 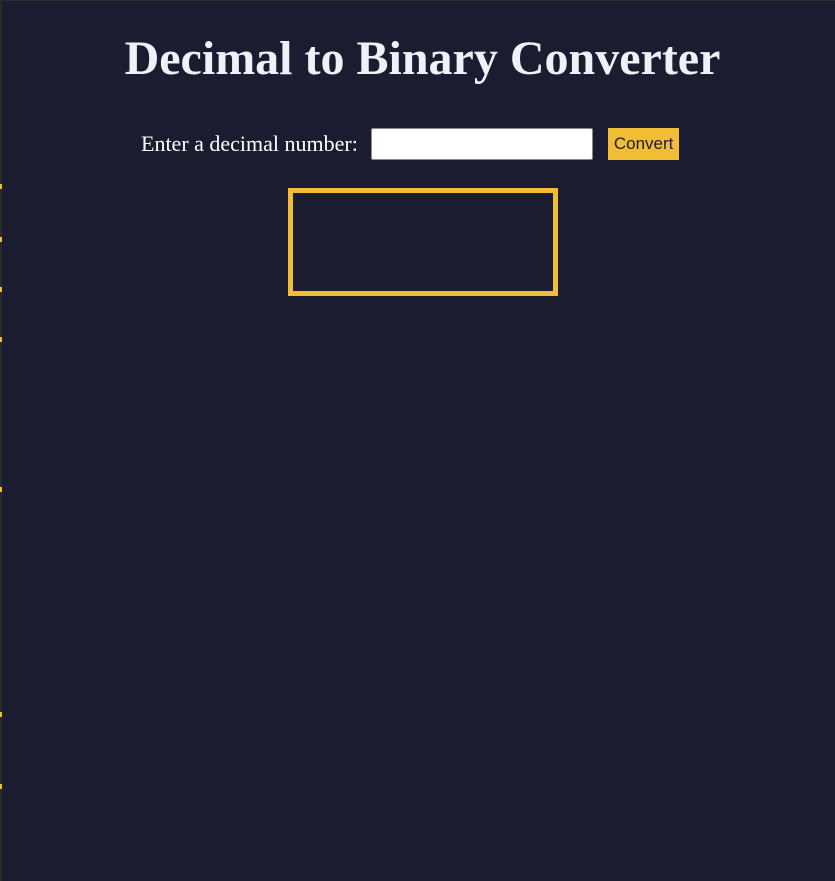 What do you see at coordinates (422, 58) in the screenshot?
I see `page-title: Decimal to Binary Converter` at bounding box center [422, 58].